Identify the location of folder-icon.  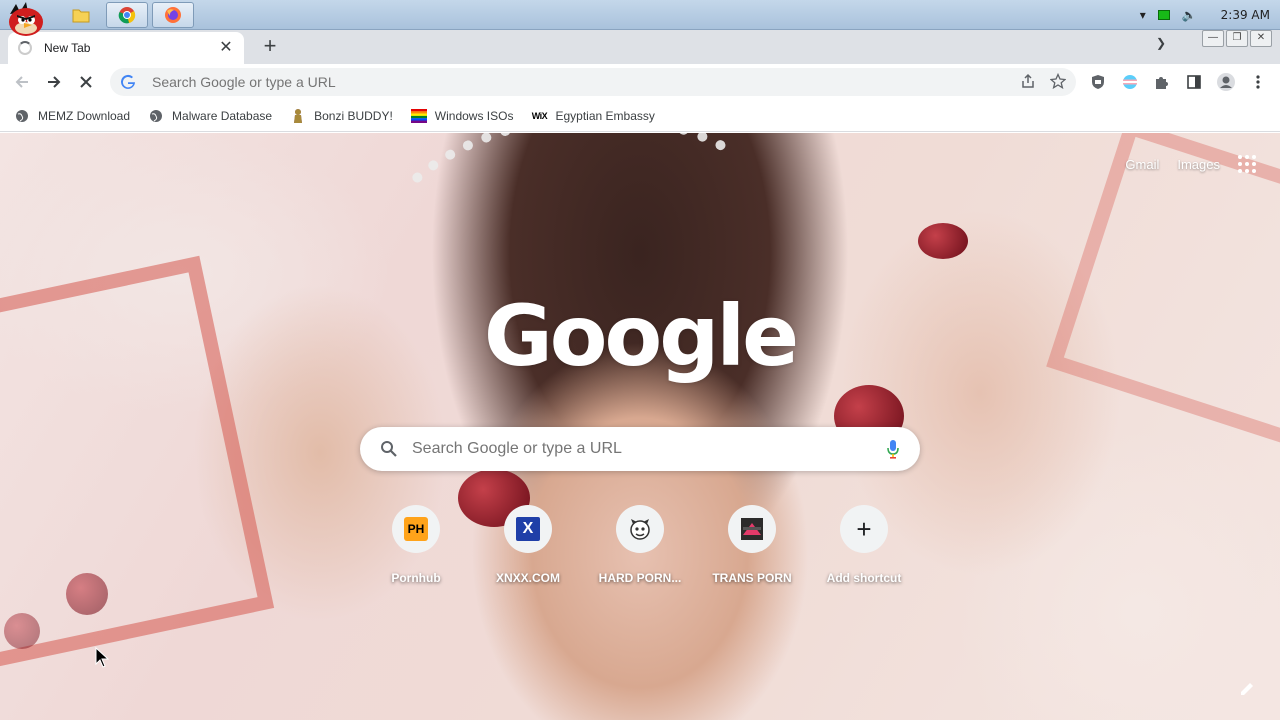
(81, 16).